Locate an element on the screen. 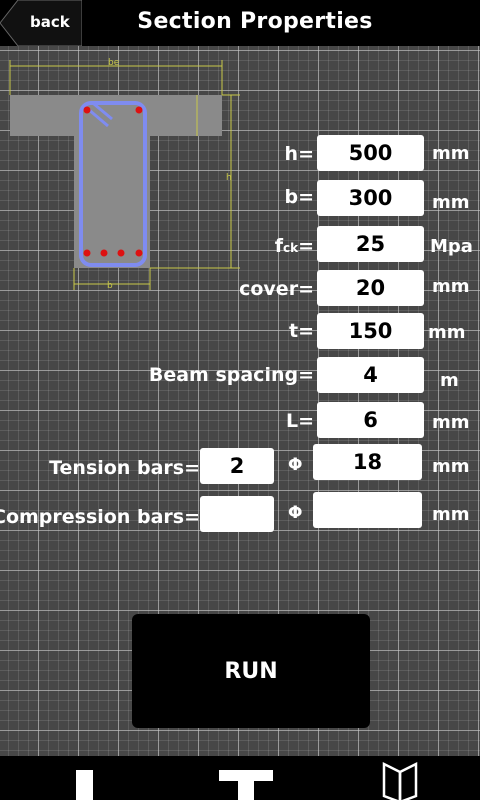 Image resolution: width=480 pixels, height=800 pixels. compression-unit: mm is located at coordinates (451, 514).